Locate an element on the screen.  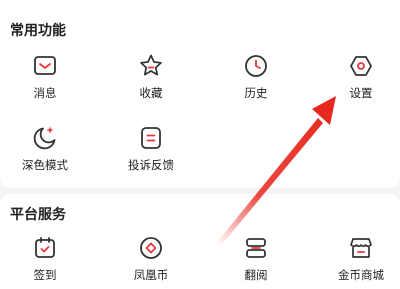
menu-item-check-in: 签到 is located at coordinates (45, 258).